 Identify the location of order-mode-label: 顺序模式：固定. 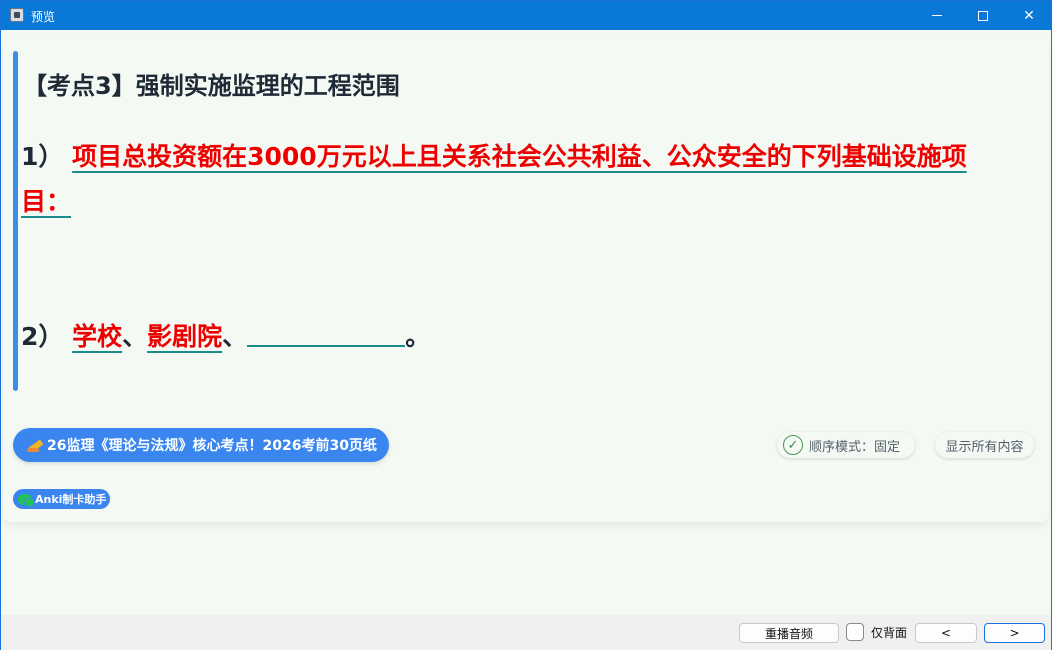
(855, 447).